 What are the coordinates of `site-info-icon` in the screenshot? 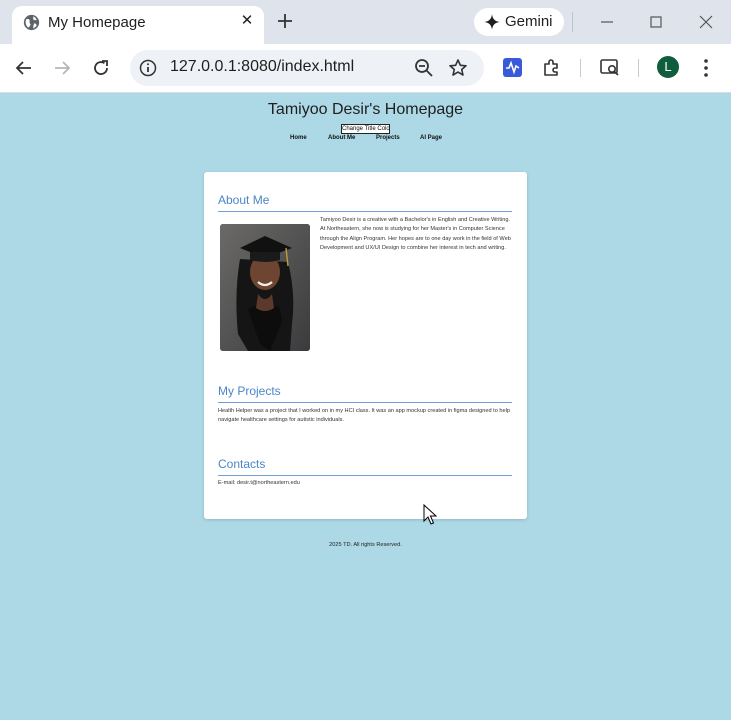 It's located at (148, 68).